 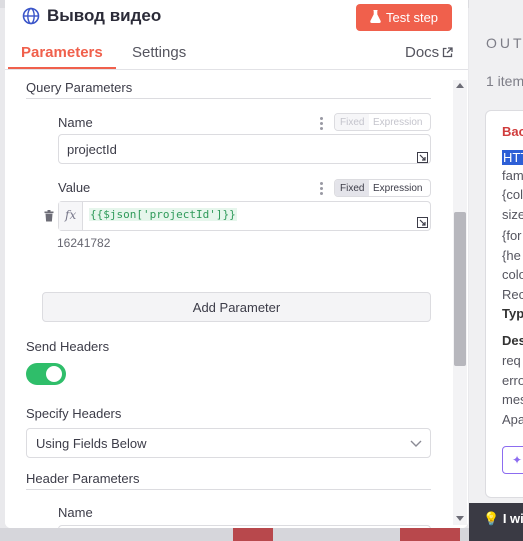 What do you see at coordinates (412, 17) in the screenshot?
I see `test-step-label: Test step` at bounding box center [412, 17].